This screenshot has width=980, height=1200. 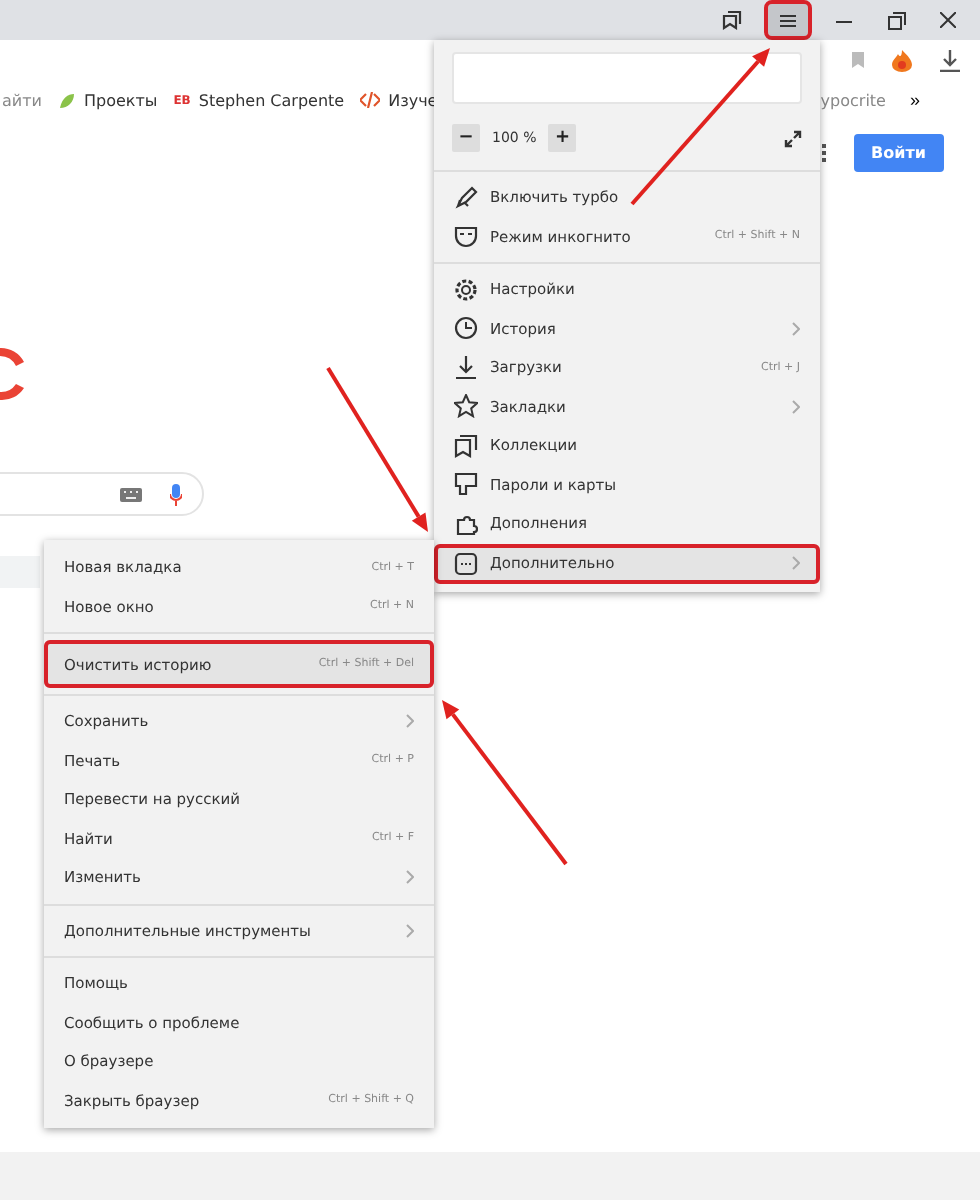 What do you see at coordinates (562, 138) in the screenshot?
I see `zoom-in-button: +` at bounding box center [562, 138].